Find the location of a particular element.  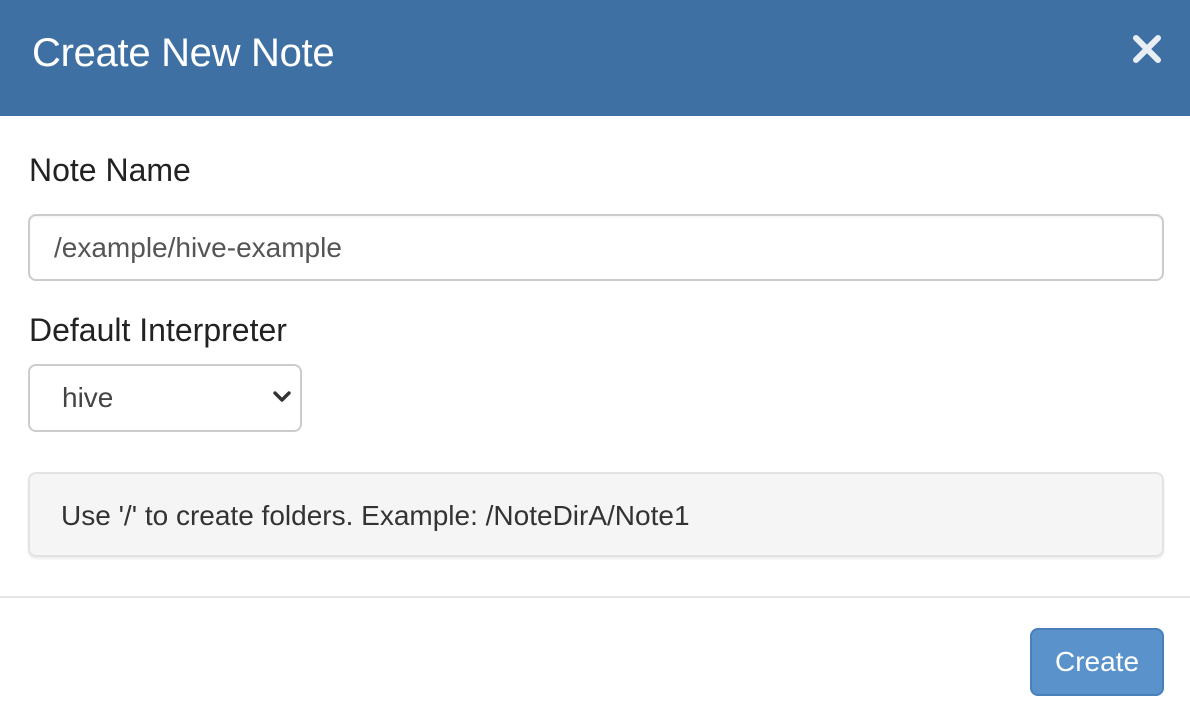

chevron-down-icon is located at coordinates (282, 396).